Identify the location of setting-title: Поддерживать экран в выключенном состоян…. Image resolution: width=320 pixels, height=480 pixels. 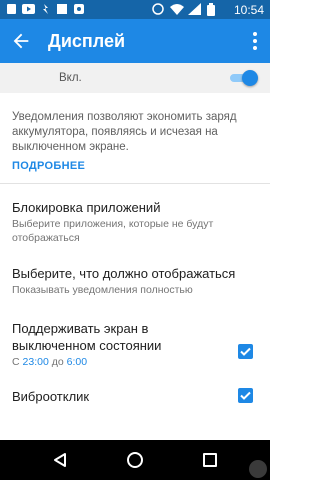
(87, 337).